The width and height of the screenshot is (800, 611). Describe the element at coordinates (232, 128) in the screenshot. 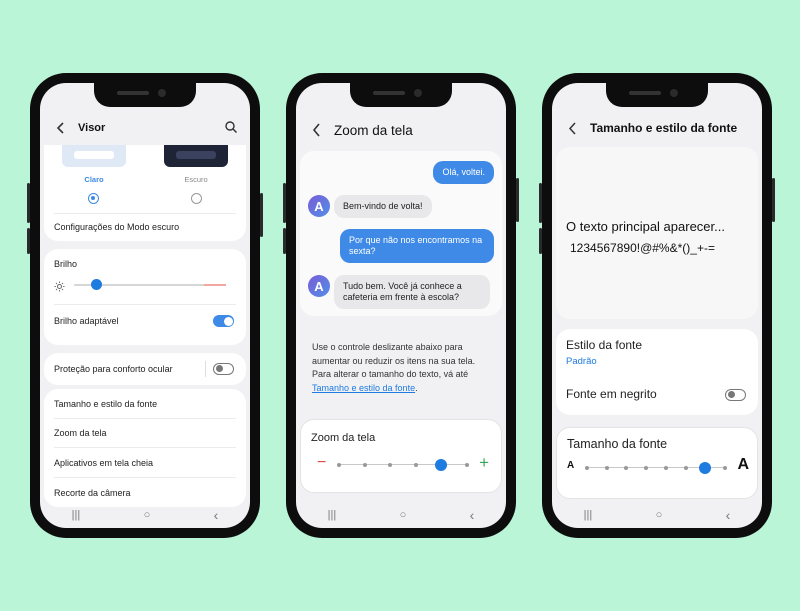

I see `search-icon` at that location.